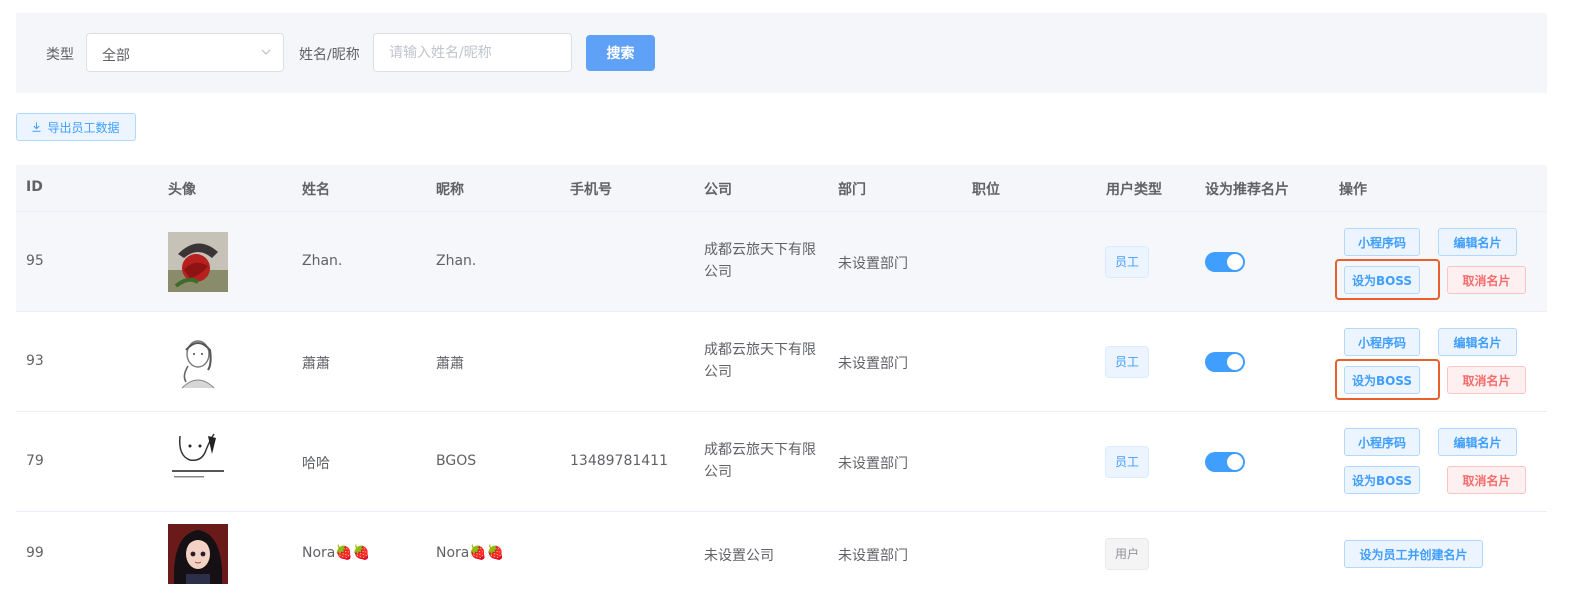 The width and height of the screenshot is (1580, 600). I want to click on export-employees-button: 导出员工数据, so click(76, 127).